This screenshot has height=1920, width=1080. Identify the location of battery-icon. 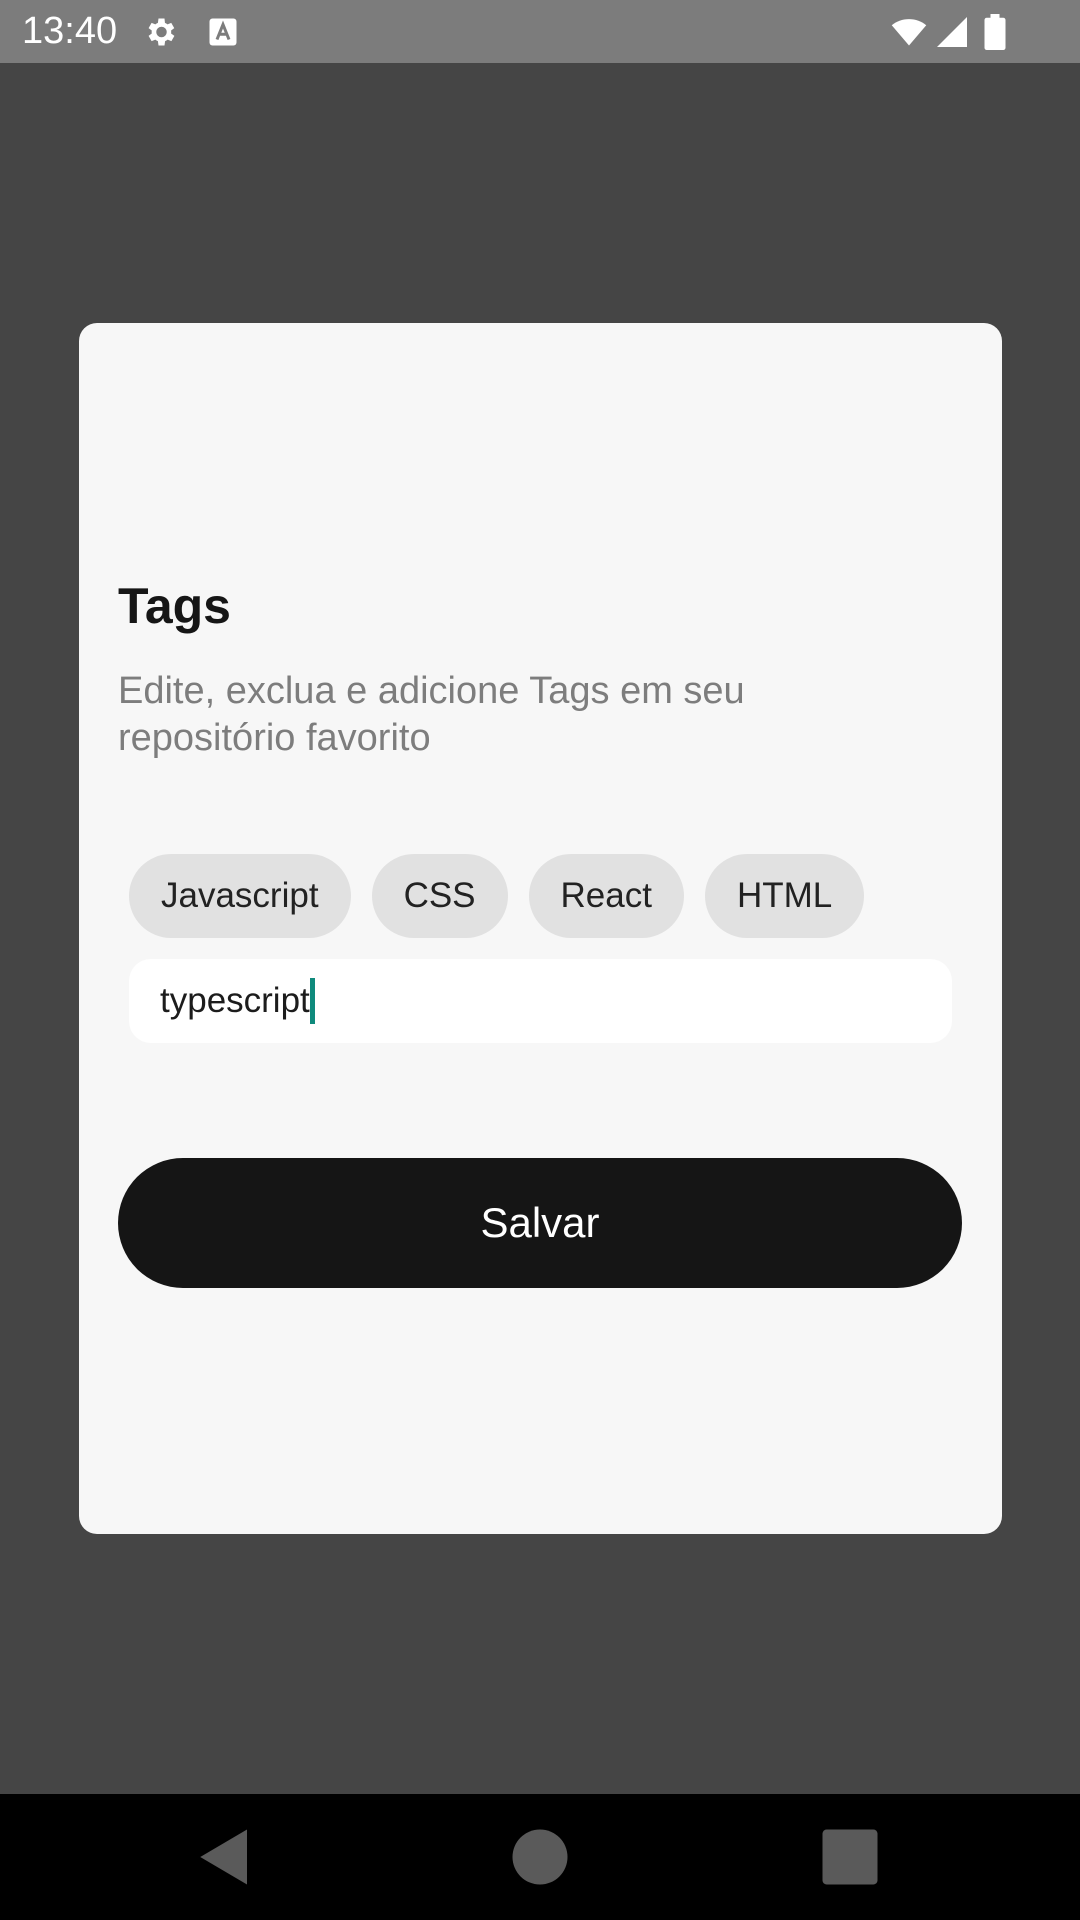
(995, 32).